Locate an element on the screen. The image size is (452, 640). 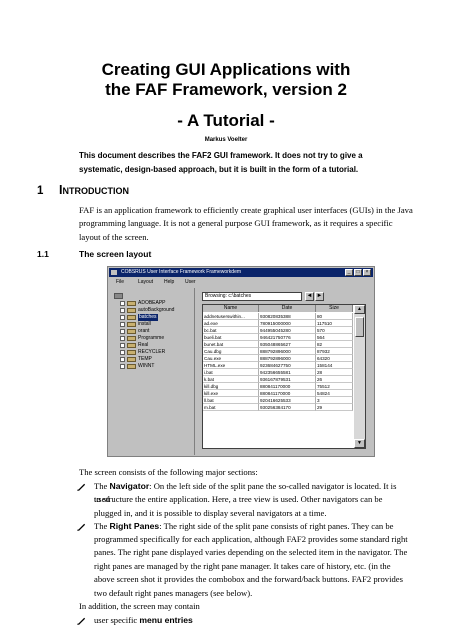
back-button: ◄ is located at coordinates (309, 296).